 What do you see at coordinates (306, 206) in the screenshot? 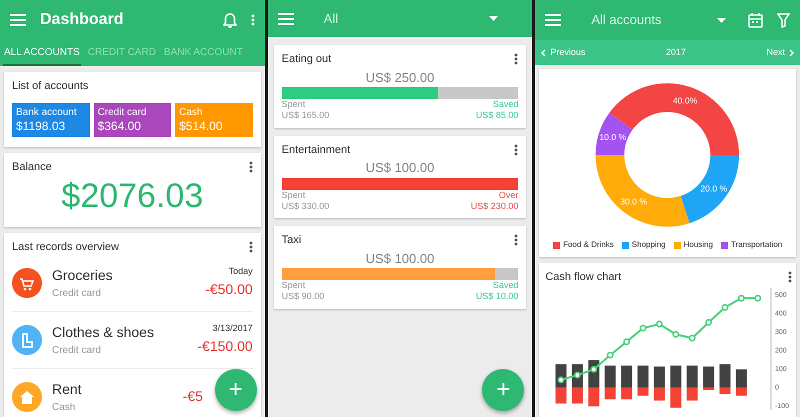
I see `spent-amount: US$ 330.00` at bounding box center [306, 206].